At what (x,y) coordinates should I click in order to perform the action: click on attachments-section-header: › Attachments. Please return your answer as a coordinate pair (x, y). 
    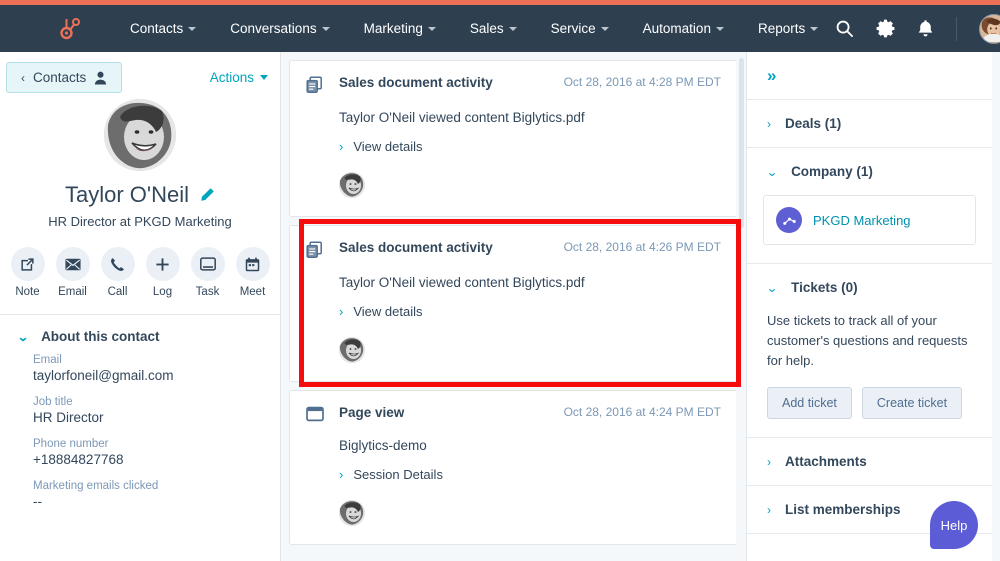
    Looking at the image, I should click on (869, 461).